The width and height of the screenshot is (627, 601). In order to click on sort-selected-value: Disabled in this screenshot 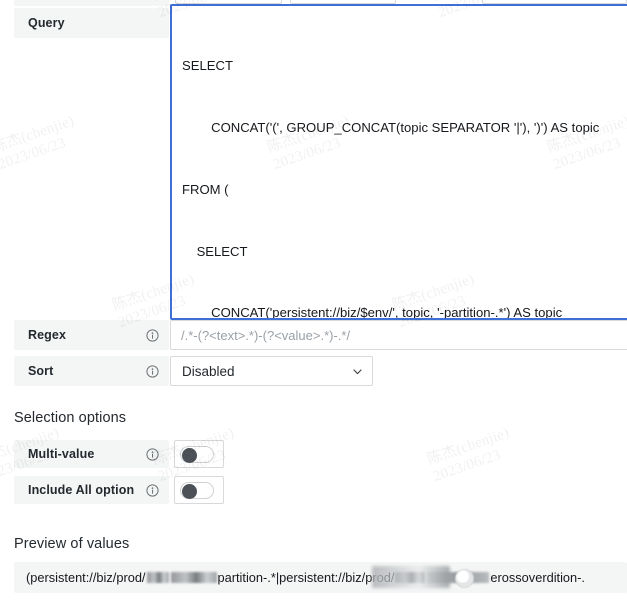, I will do `click(208, 371)`.